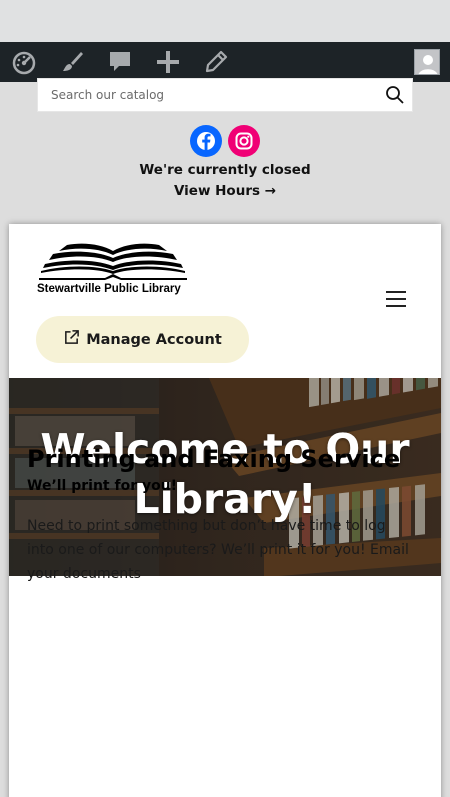  I want to click on avatar-icon, so click(427, 62).